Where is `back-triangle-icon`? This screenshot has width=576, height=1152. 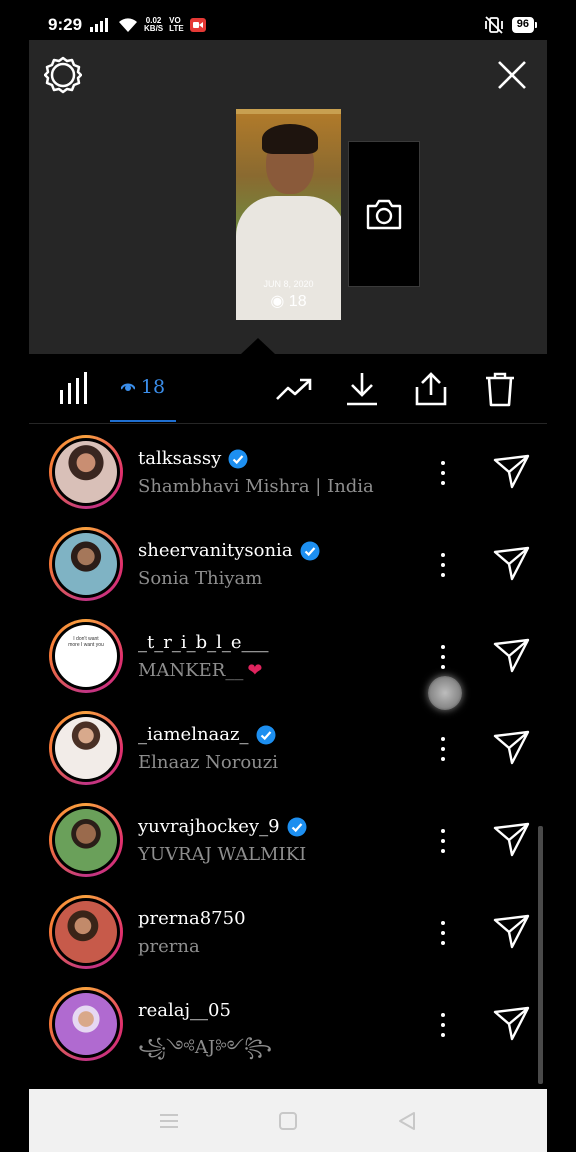 back-triangle-icon is located at coordinates (407, 1120).